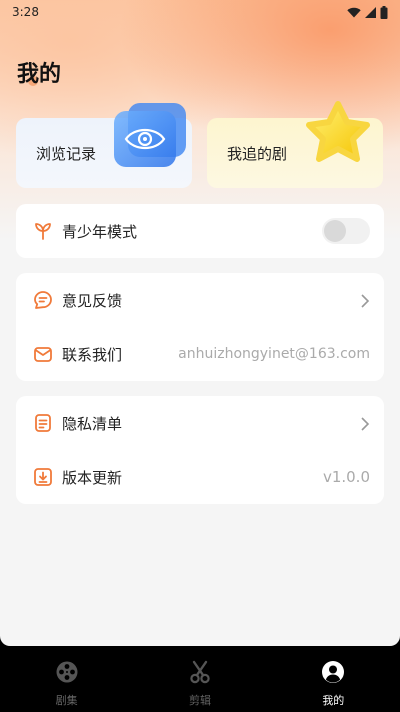 The height and width of the screenshot is (712, 400). I want to click on wifi-icon, so click(354, 12).